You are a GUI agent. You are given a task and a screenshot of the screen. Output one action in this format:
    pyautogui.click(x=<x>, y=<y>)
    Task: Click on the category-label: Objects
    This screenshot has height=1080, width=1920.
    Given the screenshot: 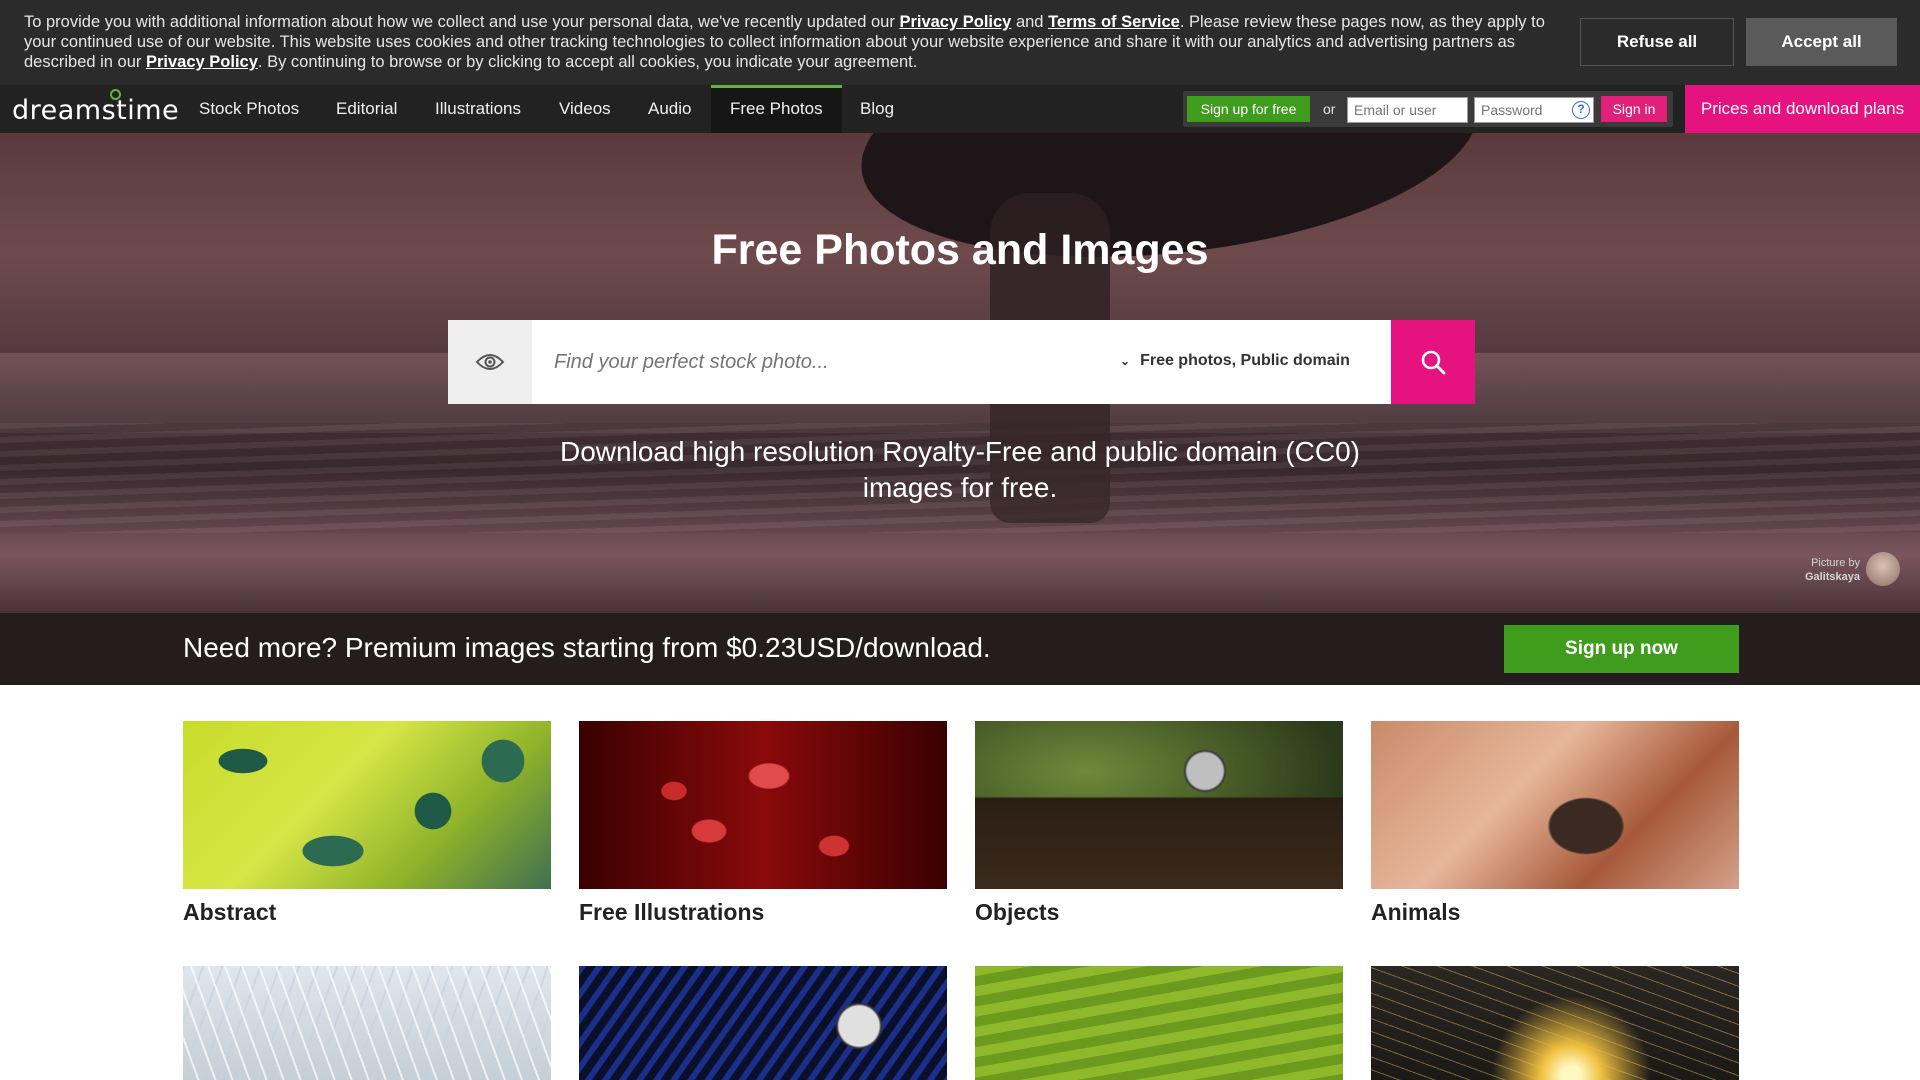 What is the action you would take?
    pyautogui.click(x=1017, y=912)
    